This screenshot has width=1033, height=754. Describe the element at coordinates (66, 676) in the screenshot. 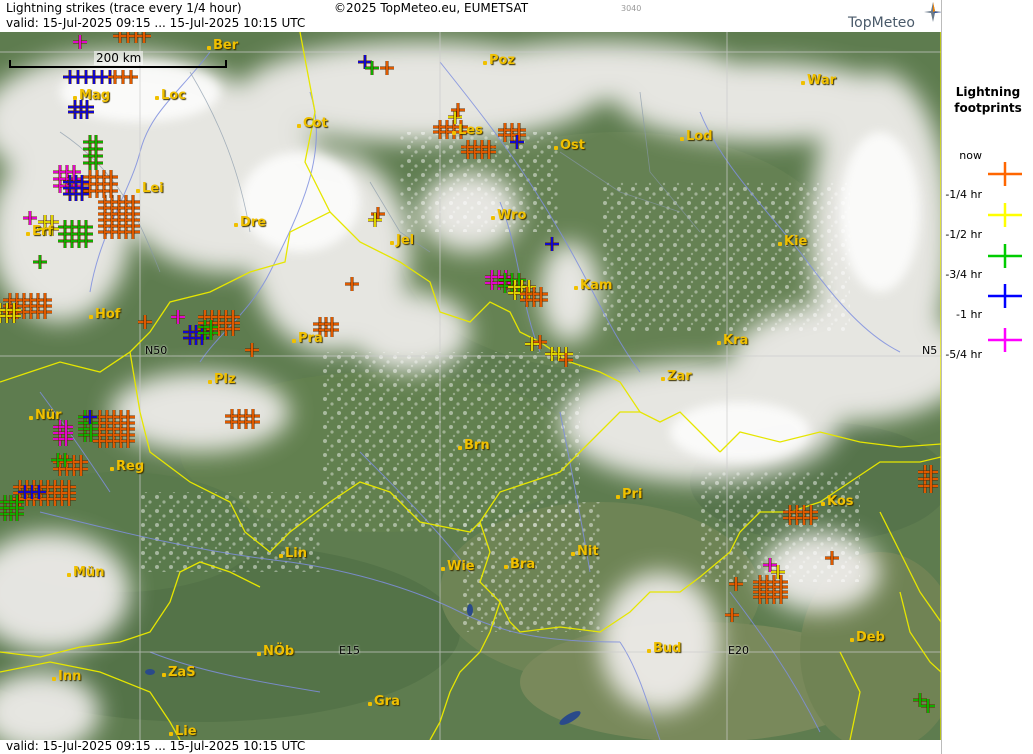

I see `city-label: Inn` at that location.